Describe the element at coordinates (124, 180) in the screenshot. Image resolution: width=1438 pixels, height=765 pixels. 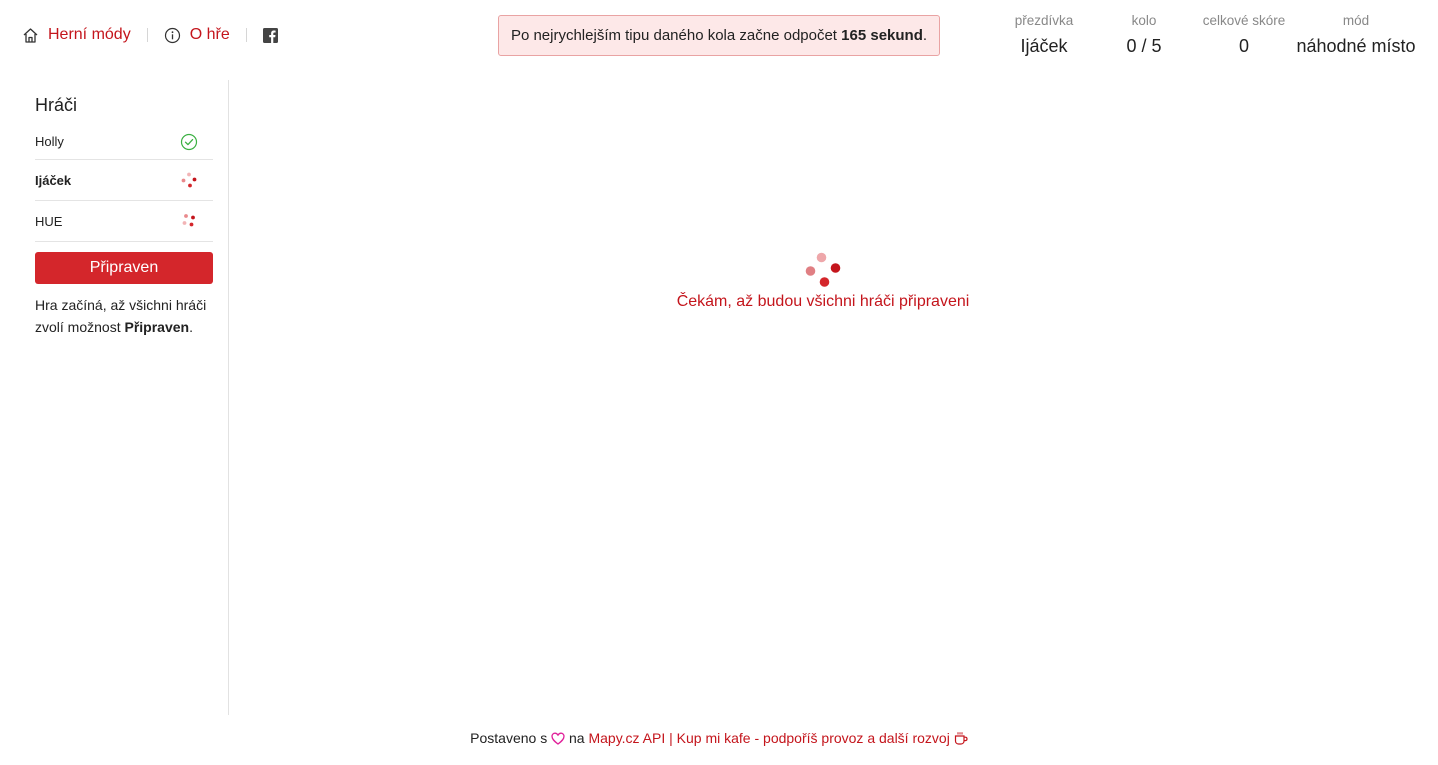
I see `player-row: Ijáček` at that location.